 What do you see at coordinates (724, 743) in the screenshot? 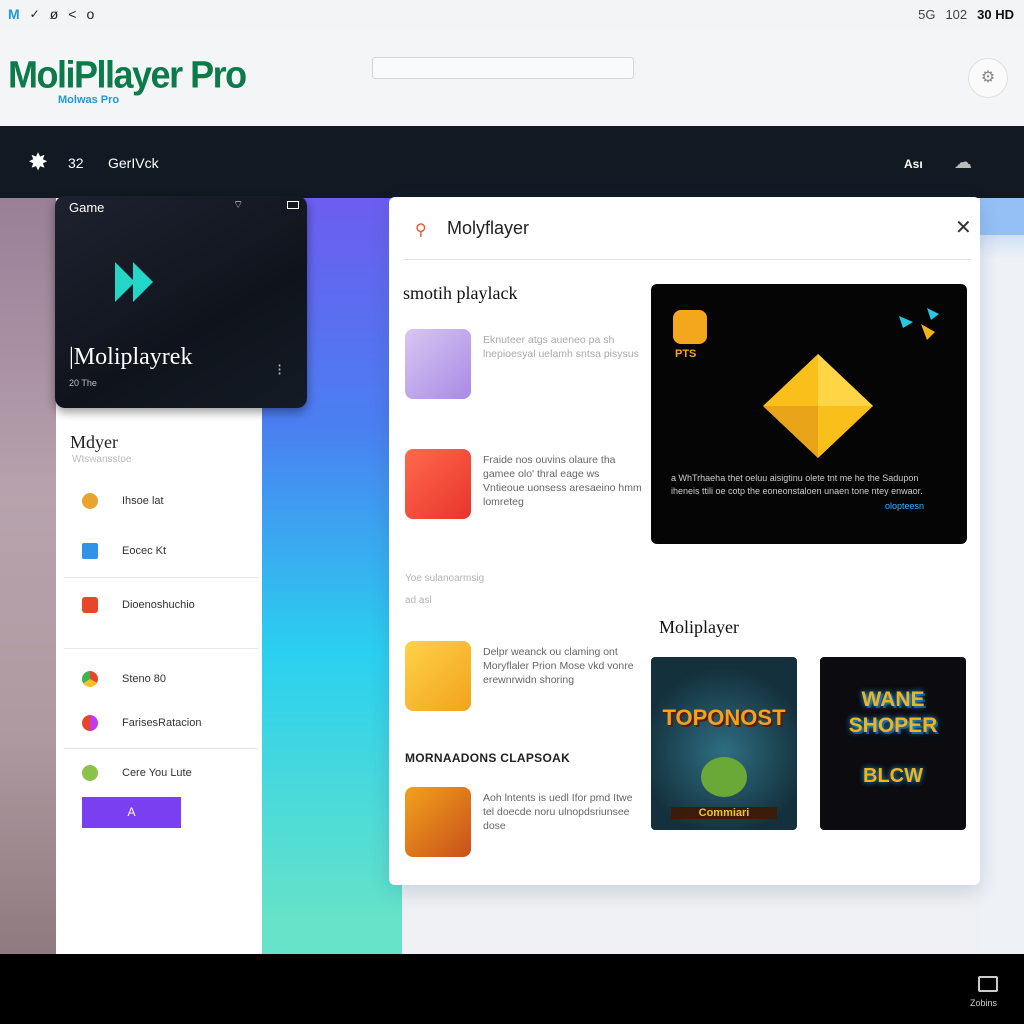
I see `game-tile: TOPONOST Commiari` at bounding box center [724, 743].